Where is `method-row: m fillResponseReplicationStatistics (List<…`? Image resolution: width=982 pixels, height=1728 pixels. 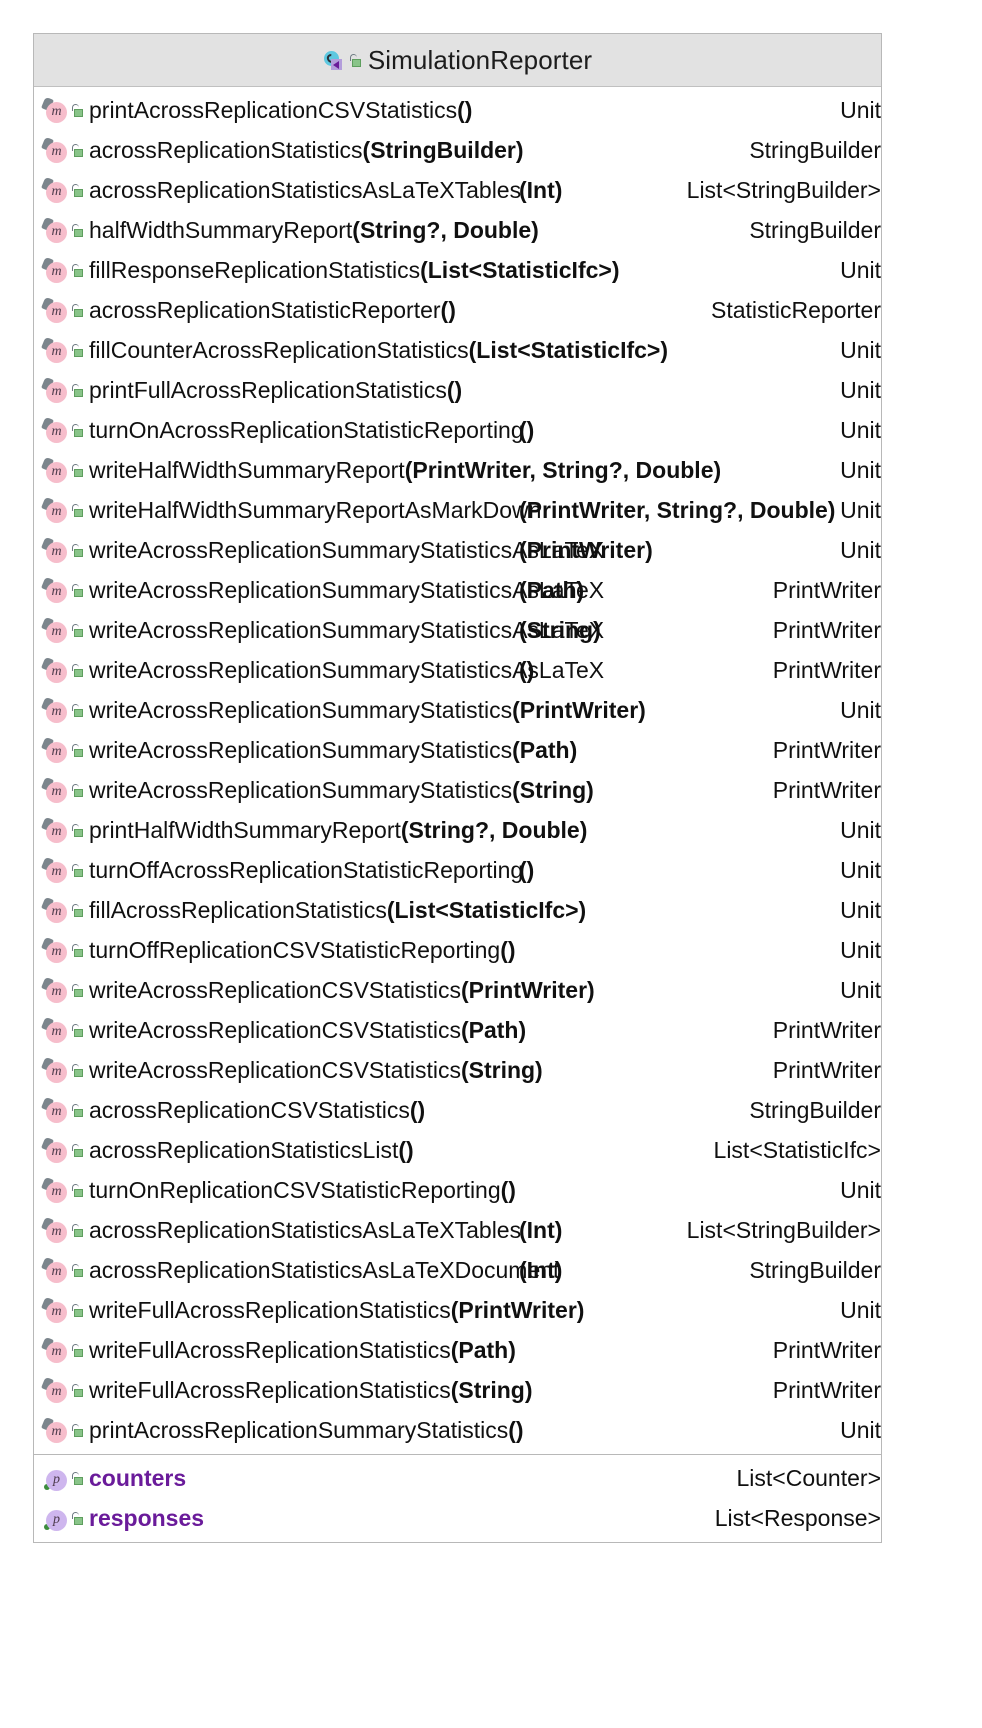 method-row: m fillResponseReplicationStatistics (List<… is located at coordinates (457, 270).